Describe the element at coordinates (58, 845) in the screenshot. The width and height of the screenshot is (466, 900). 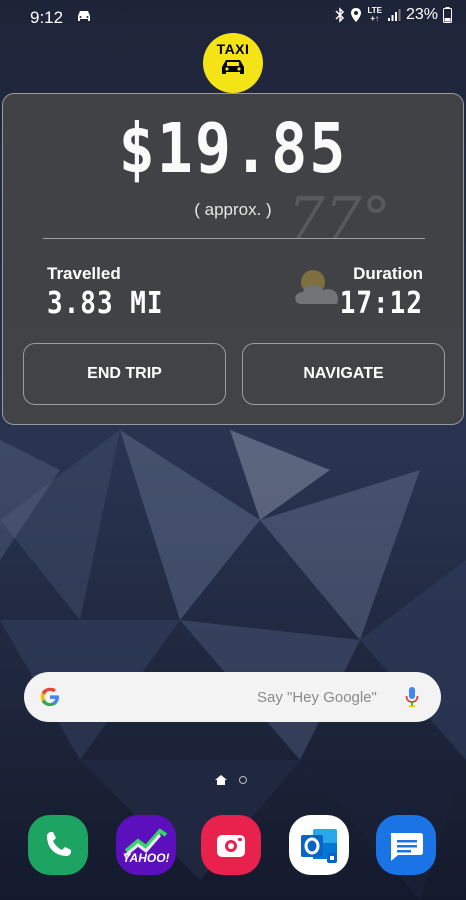
I see `phone-app-icon` at that location.